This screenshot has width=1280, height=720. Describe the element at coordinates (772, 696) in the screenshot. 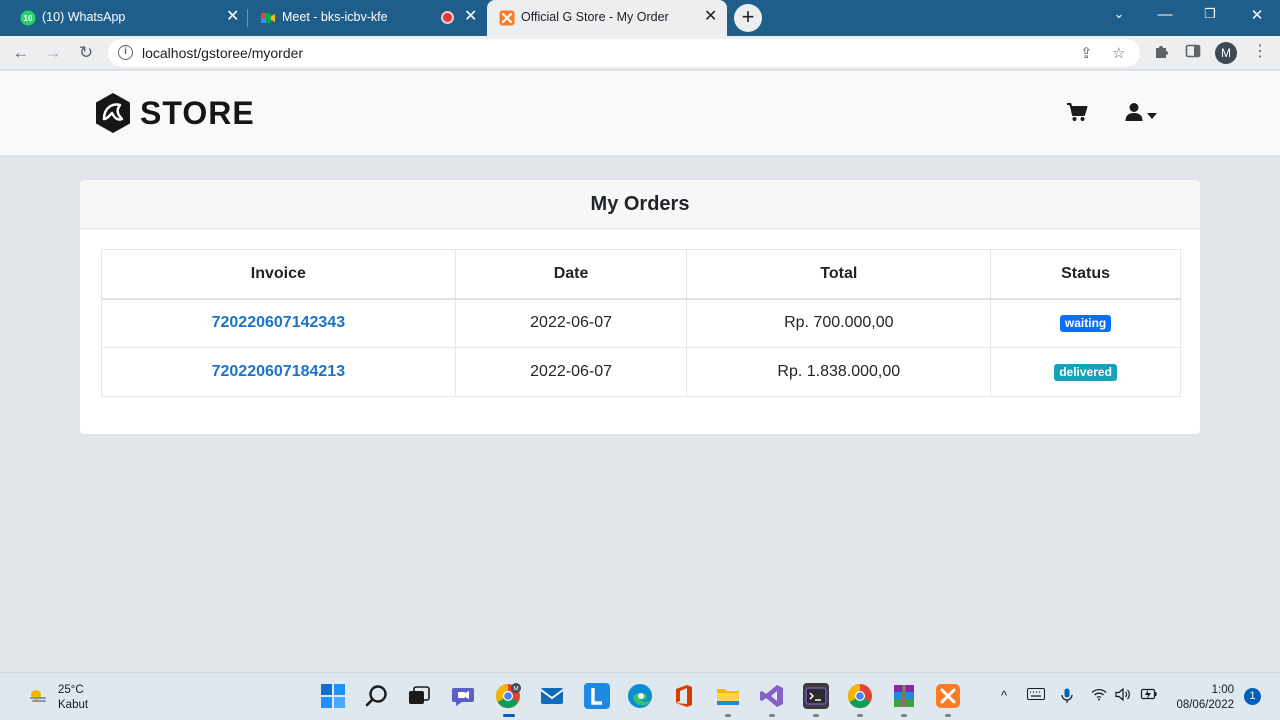

I see `visual-studio-icon` at that location.